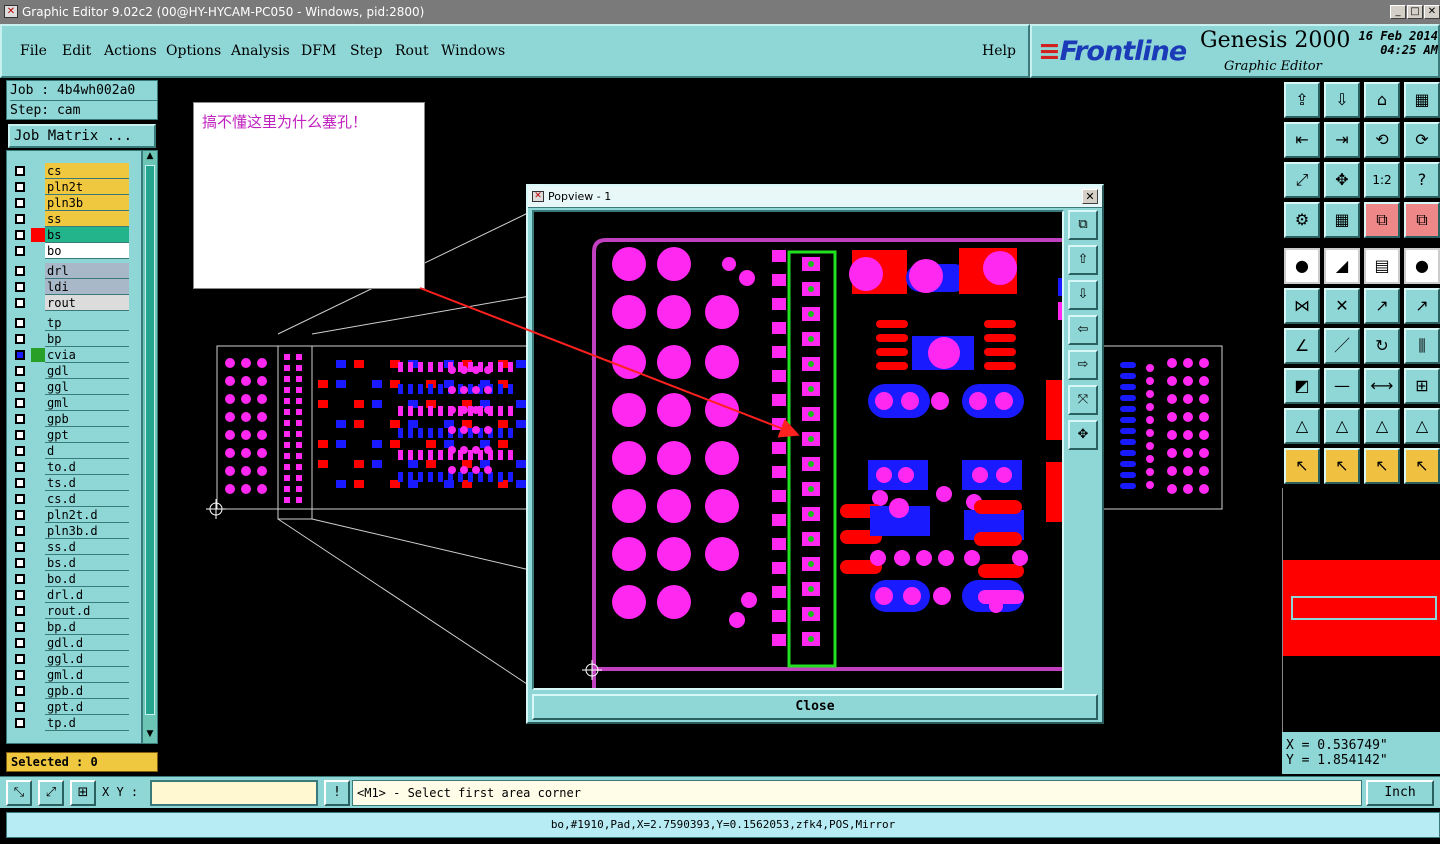 Image resolution: width=1440 pixels, height=844 pixels. I want to click on units-button: Inch, so click(1400, 793).